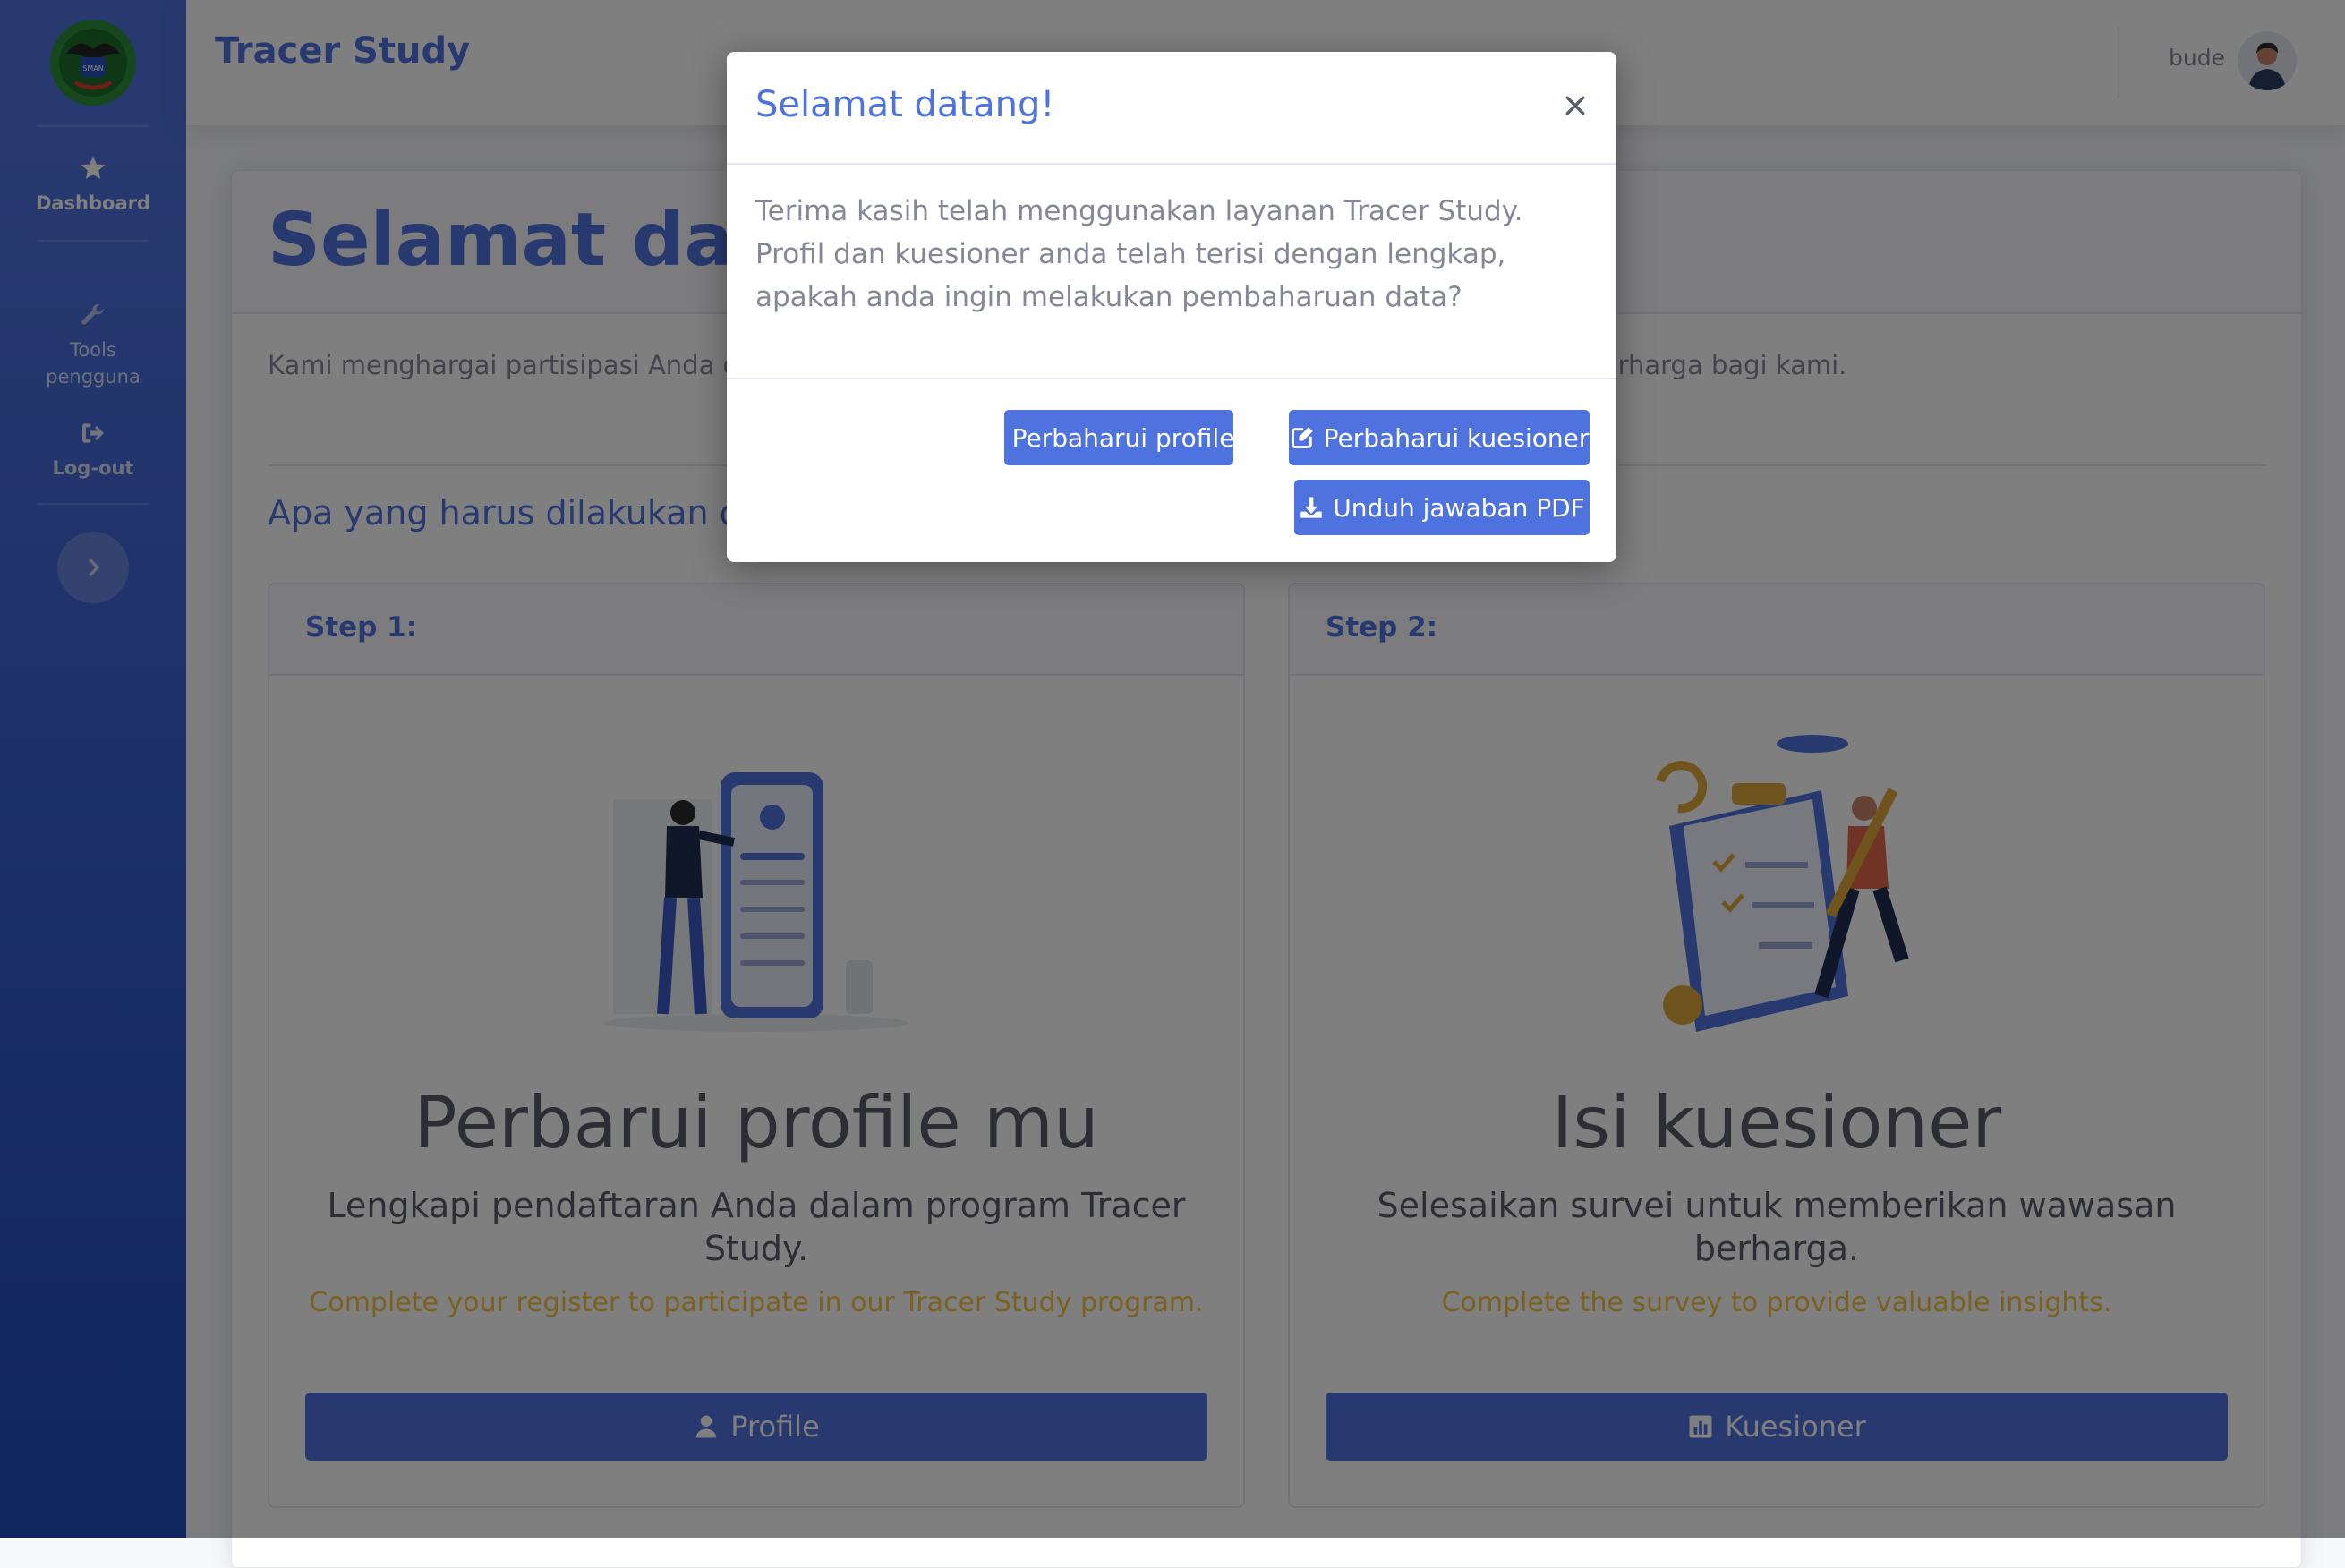 The width and height of the screenshot is (2345, 1568). Describe the element at coordinates (905, 104) in the screenshot. I see `modal-title: Selamat datang!` at that location.